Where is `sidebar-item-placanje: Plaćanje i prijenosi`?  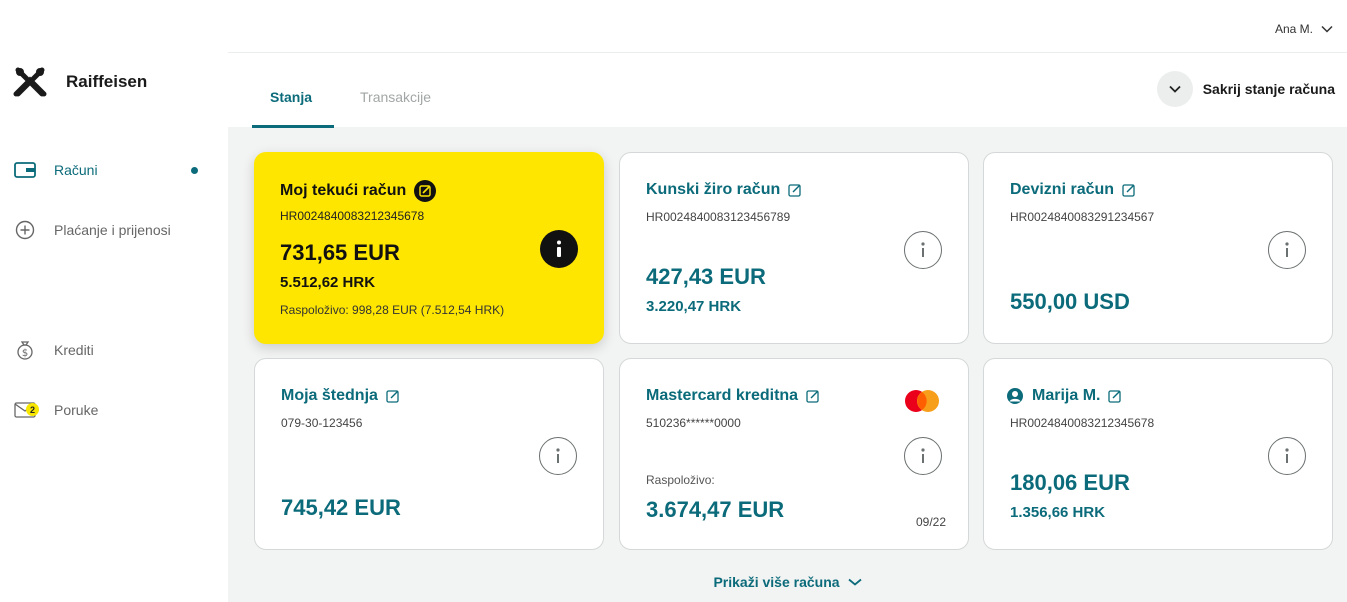
sidebar-item-placanje: Plaćanje i prijenosi is located at coordinates (114, 230).